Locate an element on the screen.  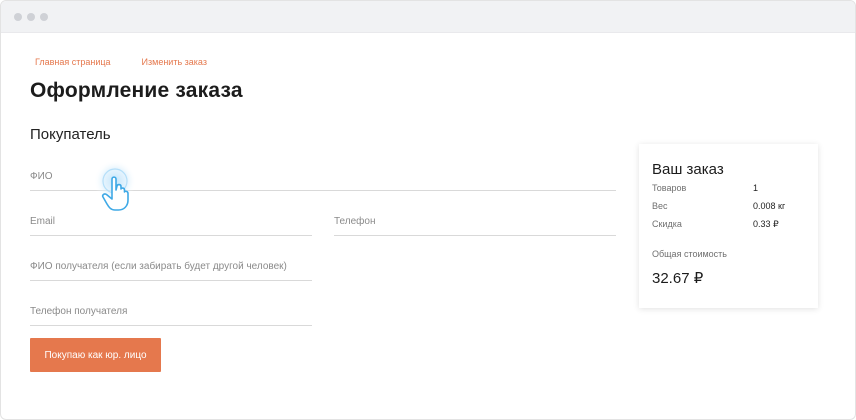
breadcrumb-edit-order-link: Изменить заказ is located at coordinates (174, 62).